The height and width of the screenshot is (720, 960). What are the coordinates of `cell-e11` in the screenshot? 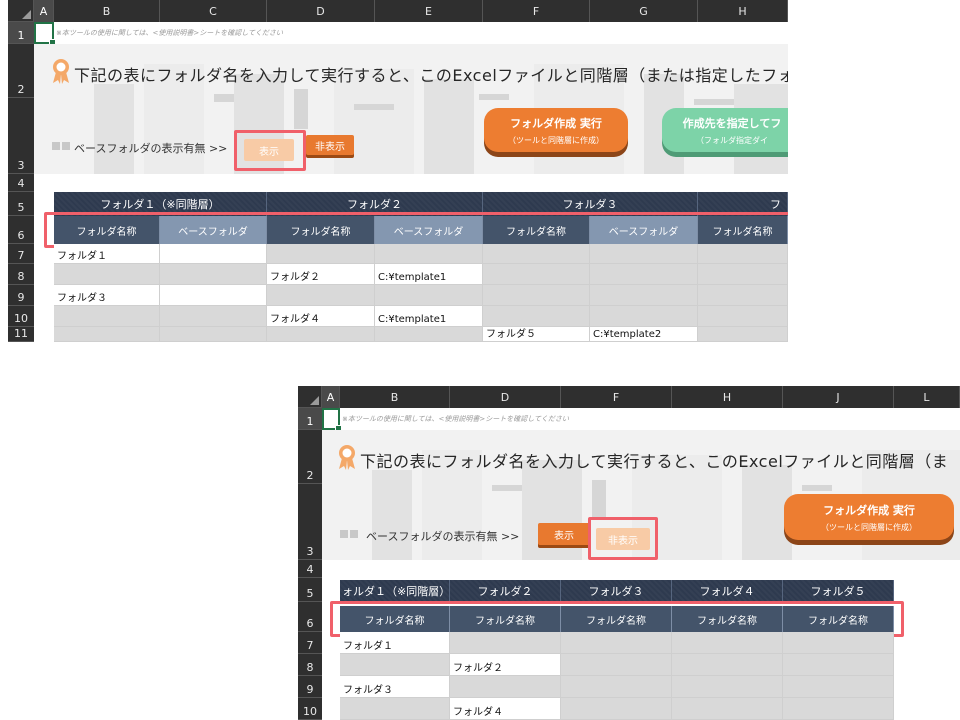 It's located at (429, 334).